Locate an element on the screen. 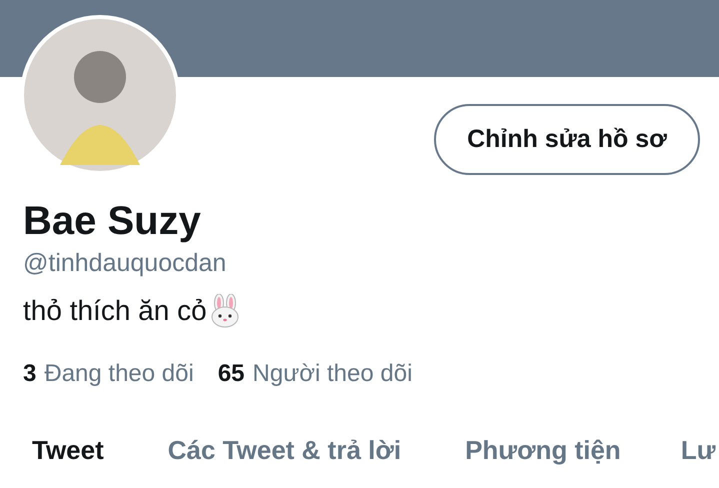 The height and width of the screenshot is (488, 719). tab: Tweet is located at coordinates (68, 450).